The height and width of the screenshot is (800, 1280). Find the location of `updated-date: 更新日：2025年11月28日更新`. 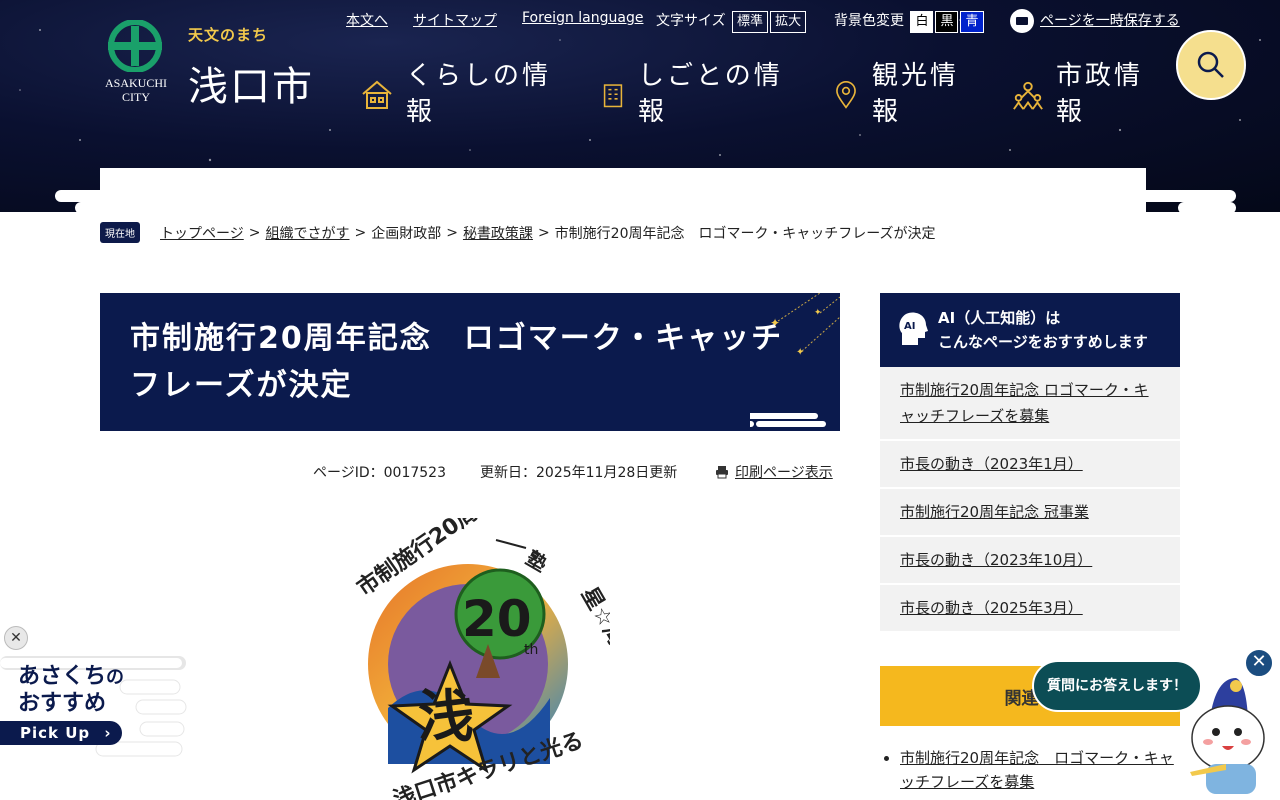

updated-date: 更新日：2025年11月28日更新 is located at coordinates (579, 473).